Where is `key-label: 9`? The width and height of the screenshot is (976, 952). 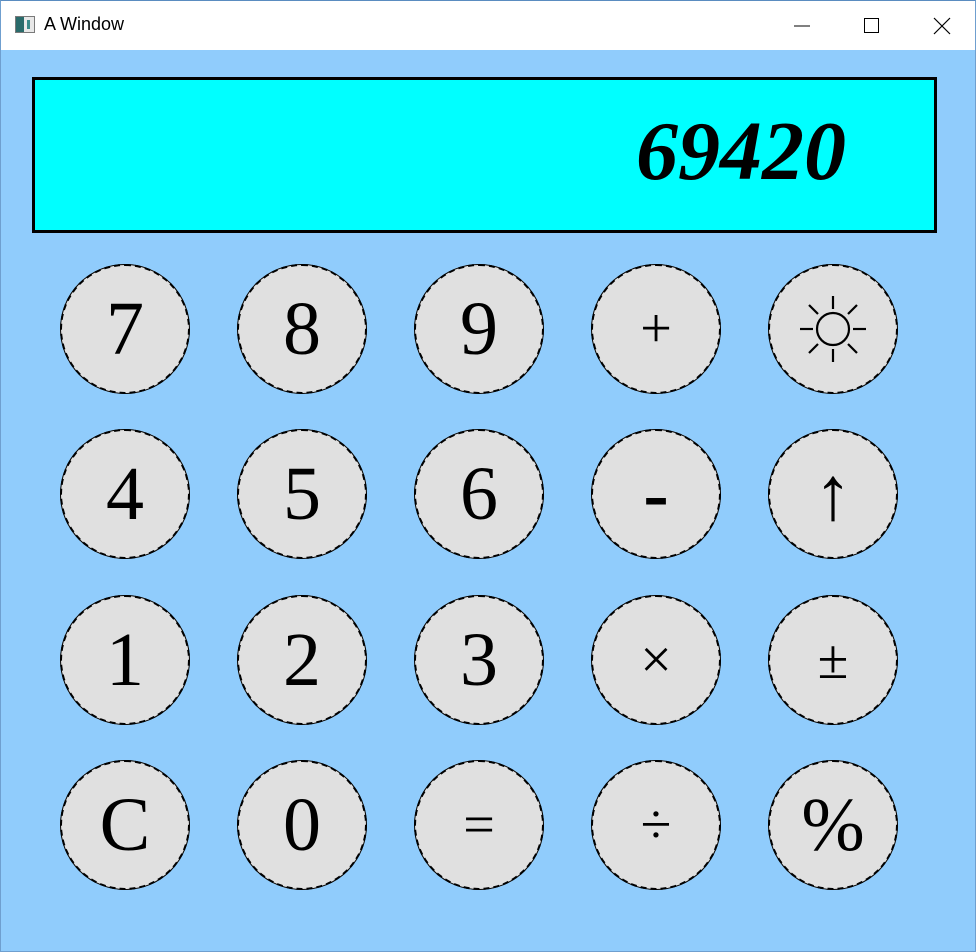
key-label: 9 is located at coordinates (479, 329).